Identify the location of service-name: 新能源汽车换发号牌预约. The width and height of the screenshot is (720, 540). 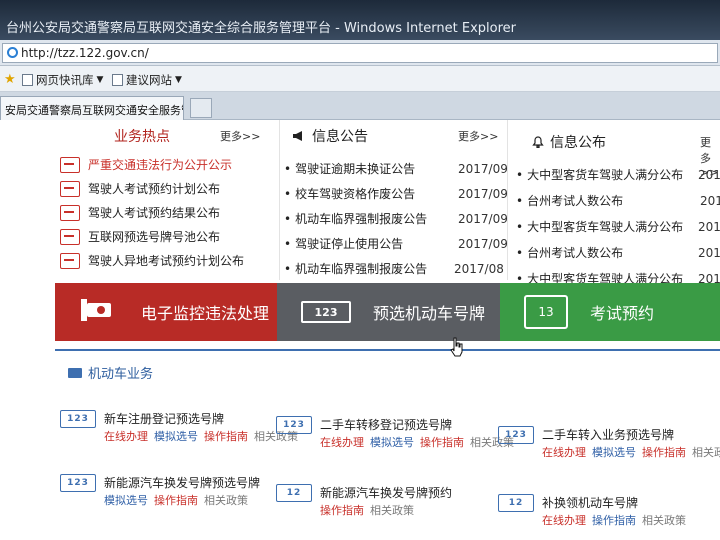
(386, 492).